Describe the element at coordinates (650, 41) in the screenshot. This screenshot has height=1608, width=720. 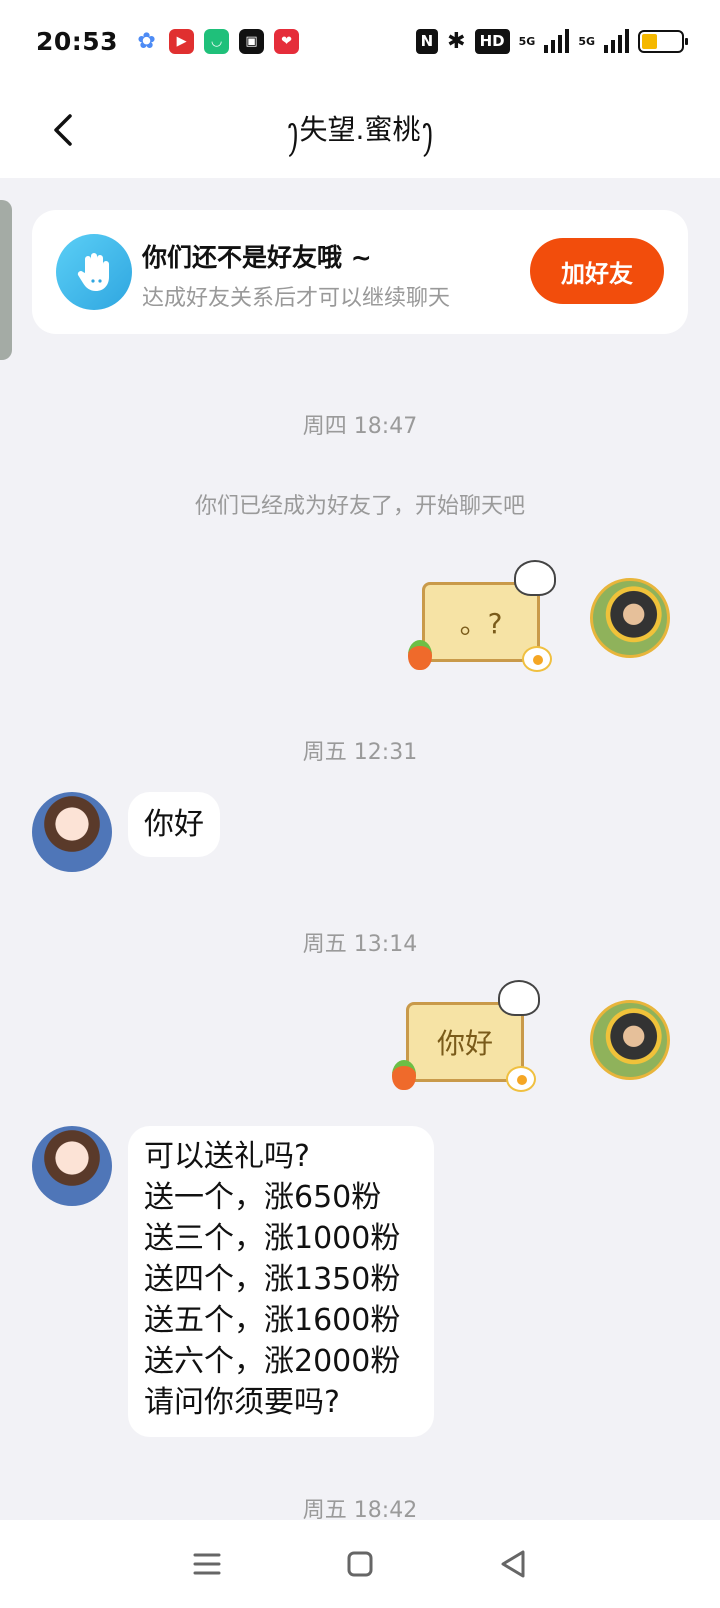
I see `battery-level` at that location.